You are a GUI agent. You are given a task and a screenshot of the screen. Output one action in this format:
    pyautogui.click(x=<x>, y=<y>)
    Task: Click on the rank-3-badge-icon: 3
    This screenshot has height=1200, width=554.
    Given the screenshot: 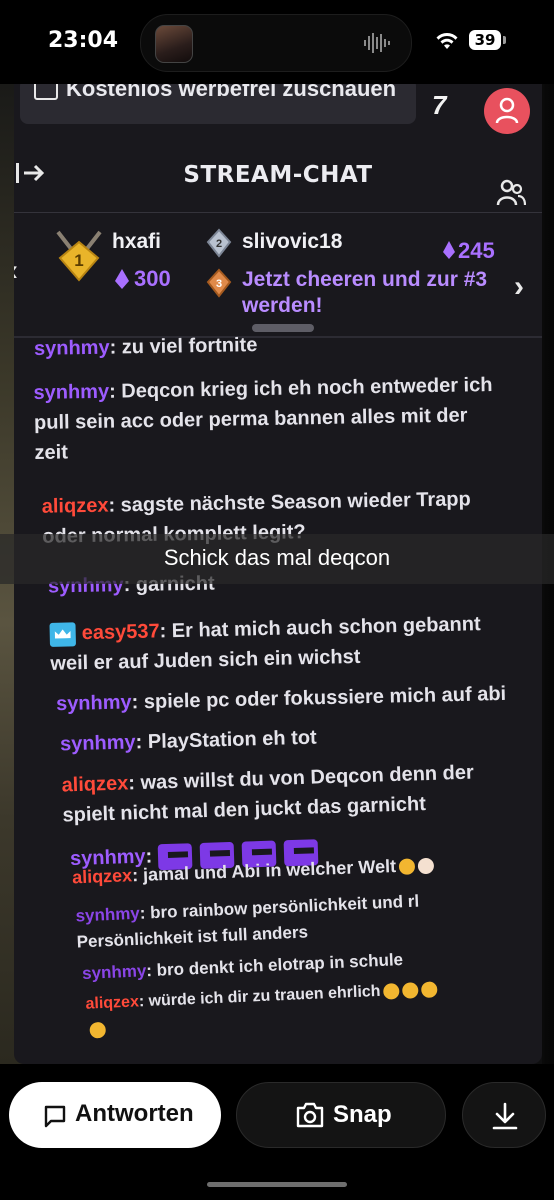 What is the action you would take?
    pyautogui.click(x=219, y=283)
    